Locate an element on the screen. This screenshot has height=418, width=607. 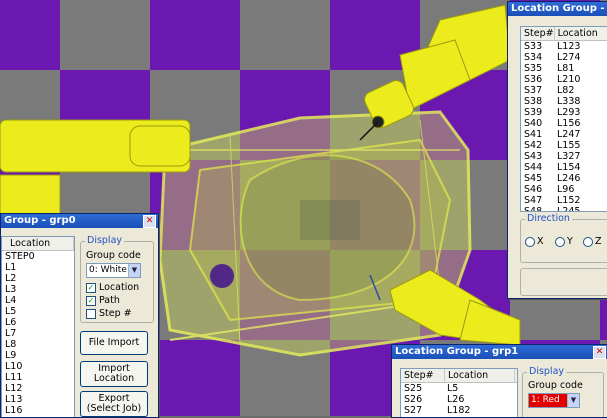
step-cell: S47 is located at coordinates (533, 200).